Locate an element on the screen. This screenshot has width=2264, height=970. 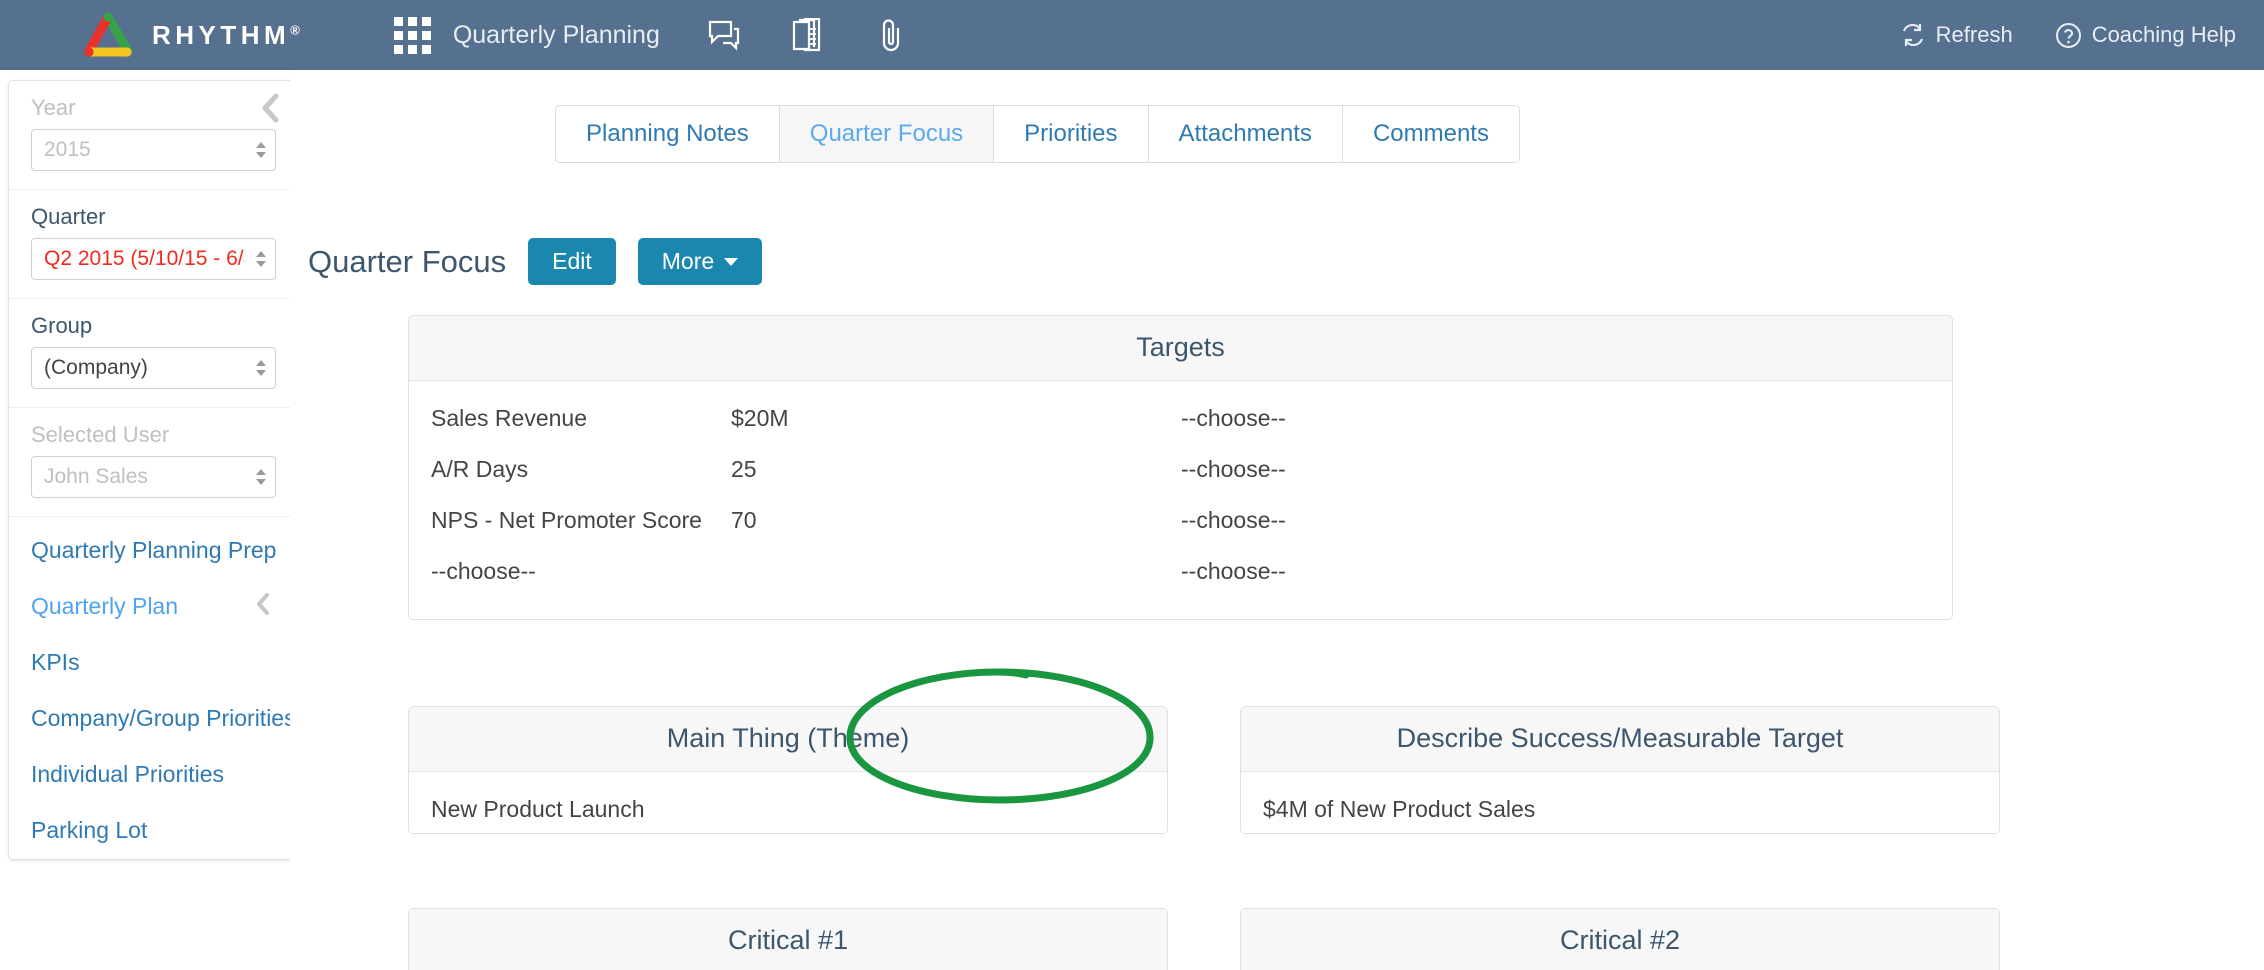
tab-attachments: Attachments is located at coordinates (1245, 134).